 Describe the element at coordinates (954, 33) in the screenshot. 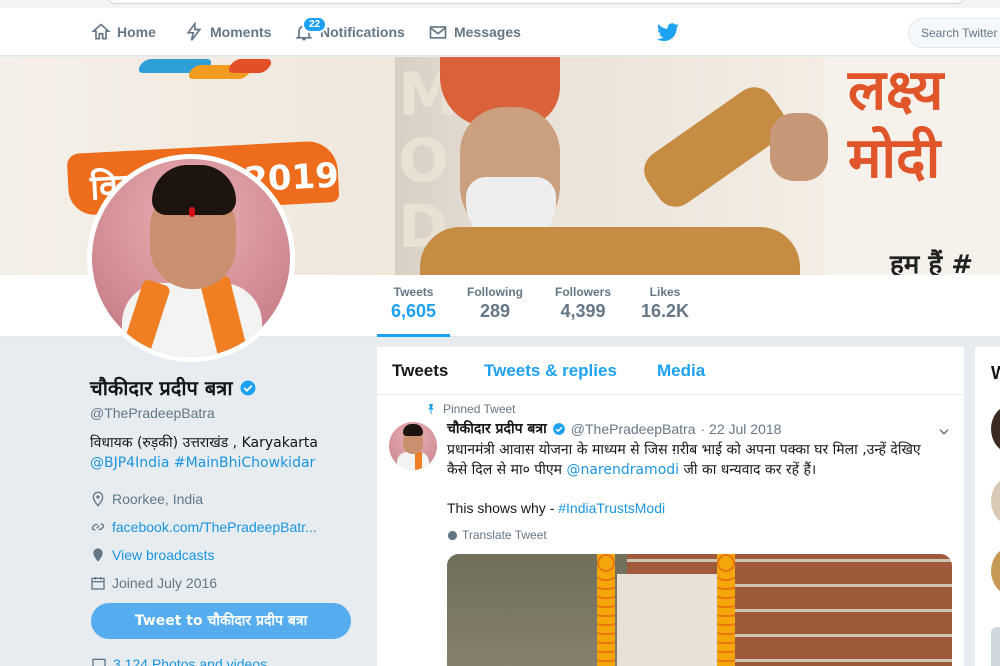

I see `search-input: Search Twitter` at that location.